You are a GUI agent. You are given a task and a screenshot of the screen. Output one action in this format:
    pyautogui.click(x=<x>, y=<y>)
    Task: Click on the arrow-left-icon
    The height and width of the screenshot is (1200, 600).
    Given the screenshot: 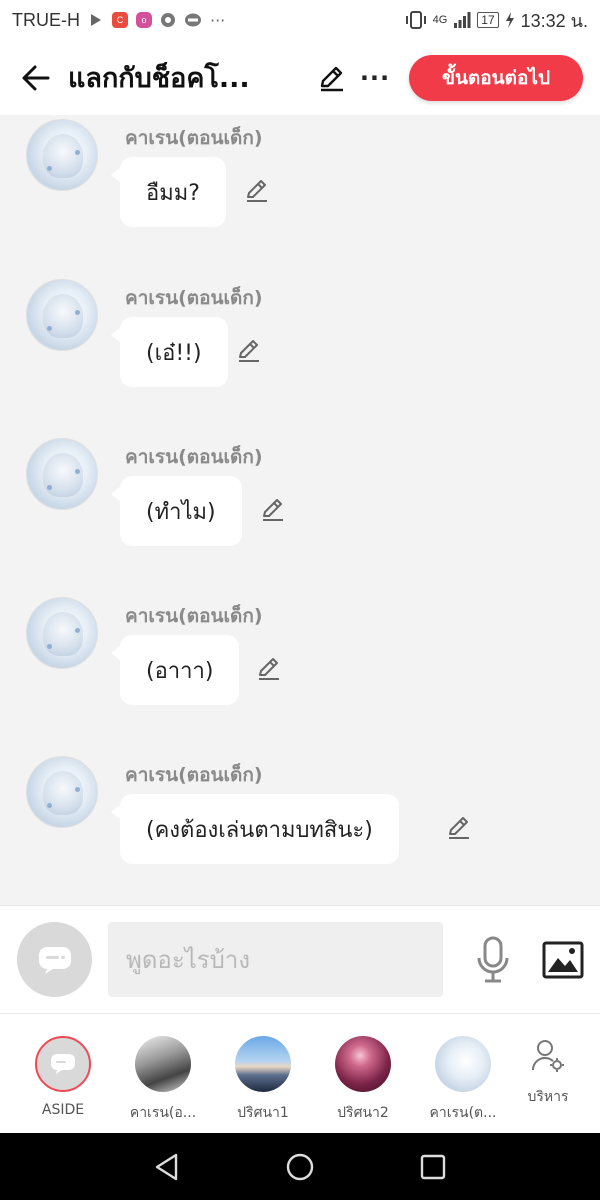 What is the action you would take?
    pyautogui.click(x=36, y=77)
    